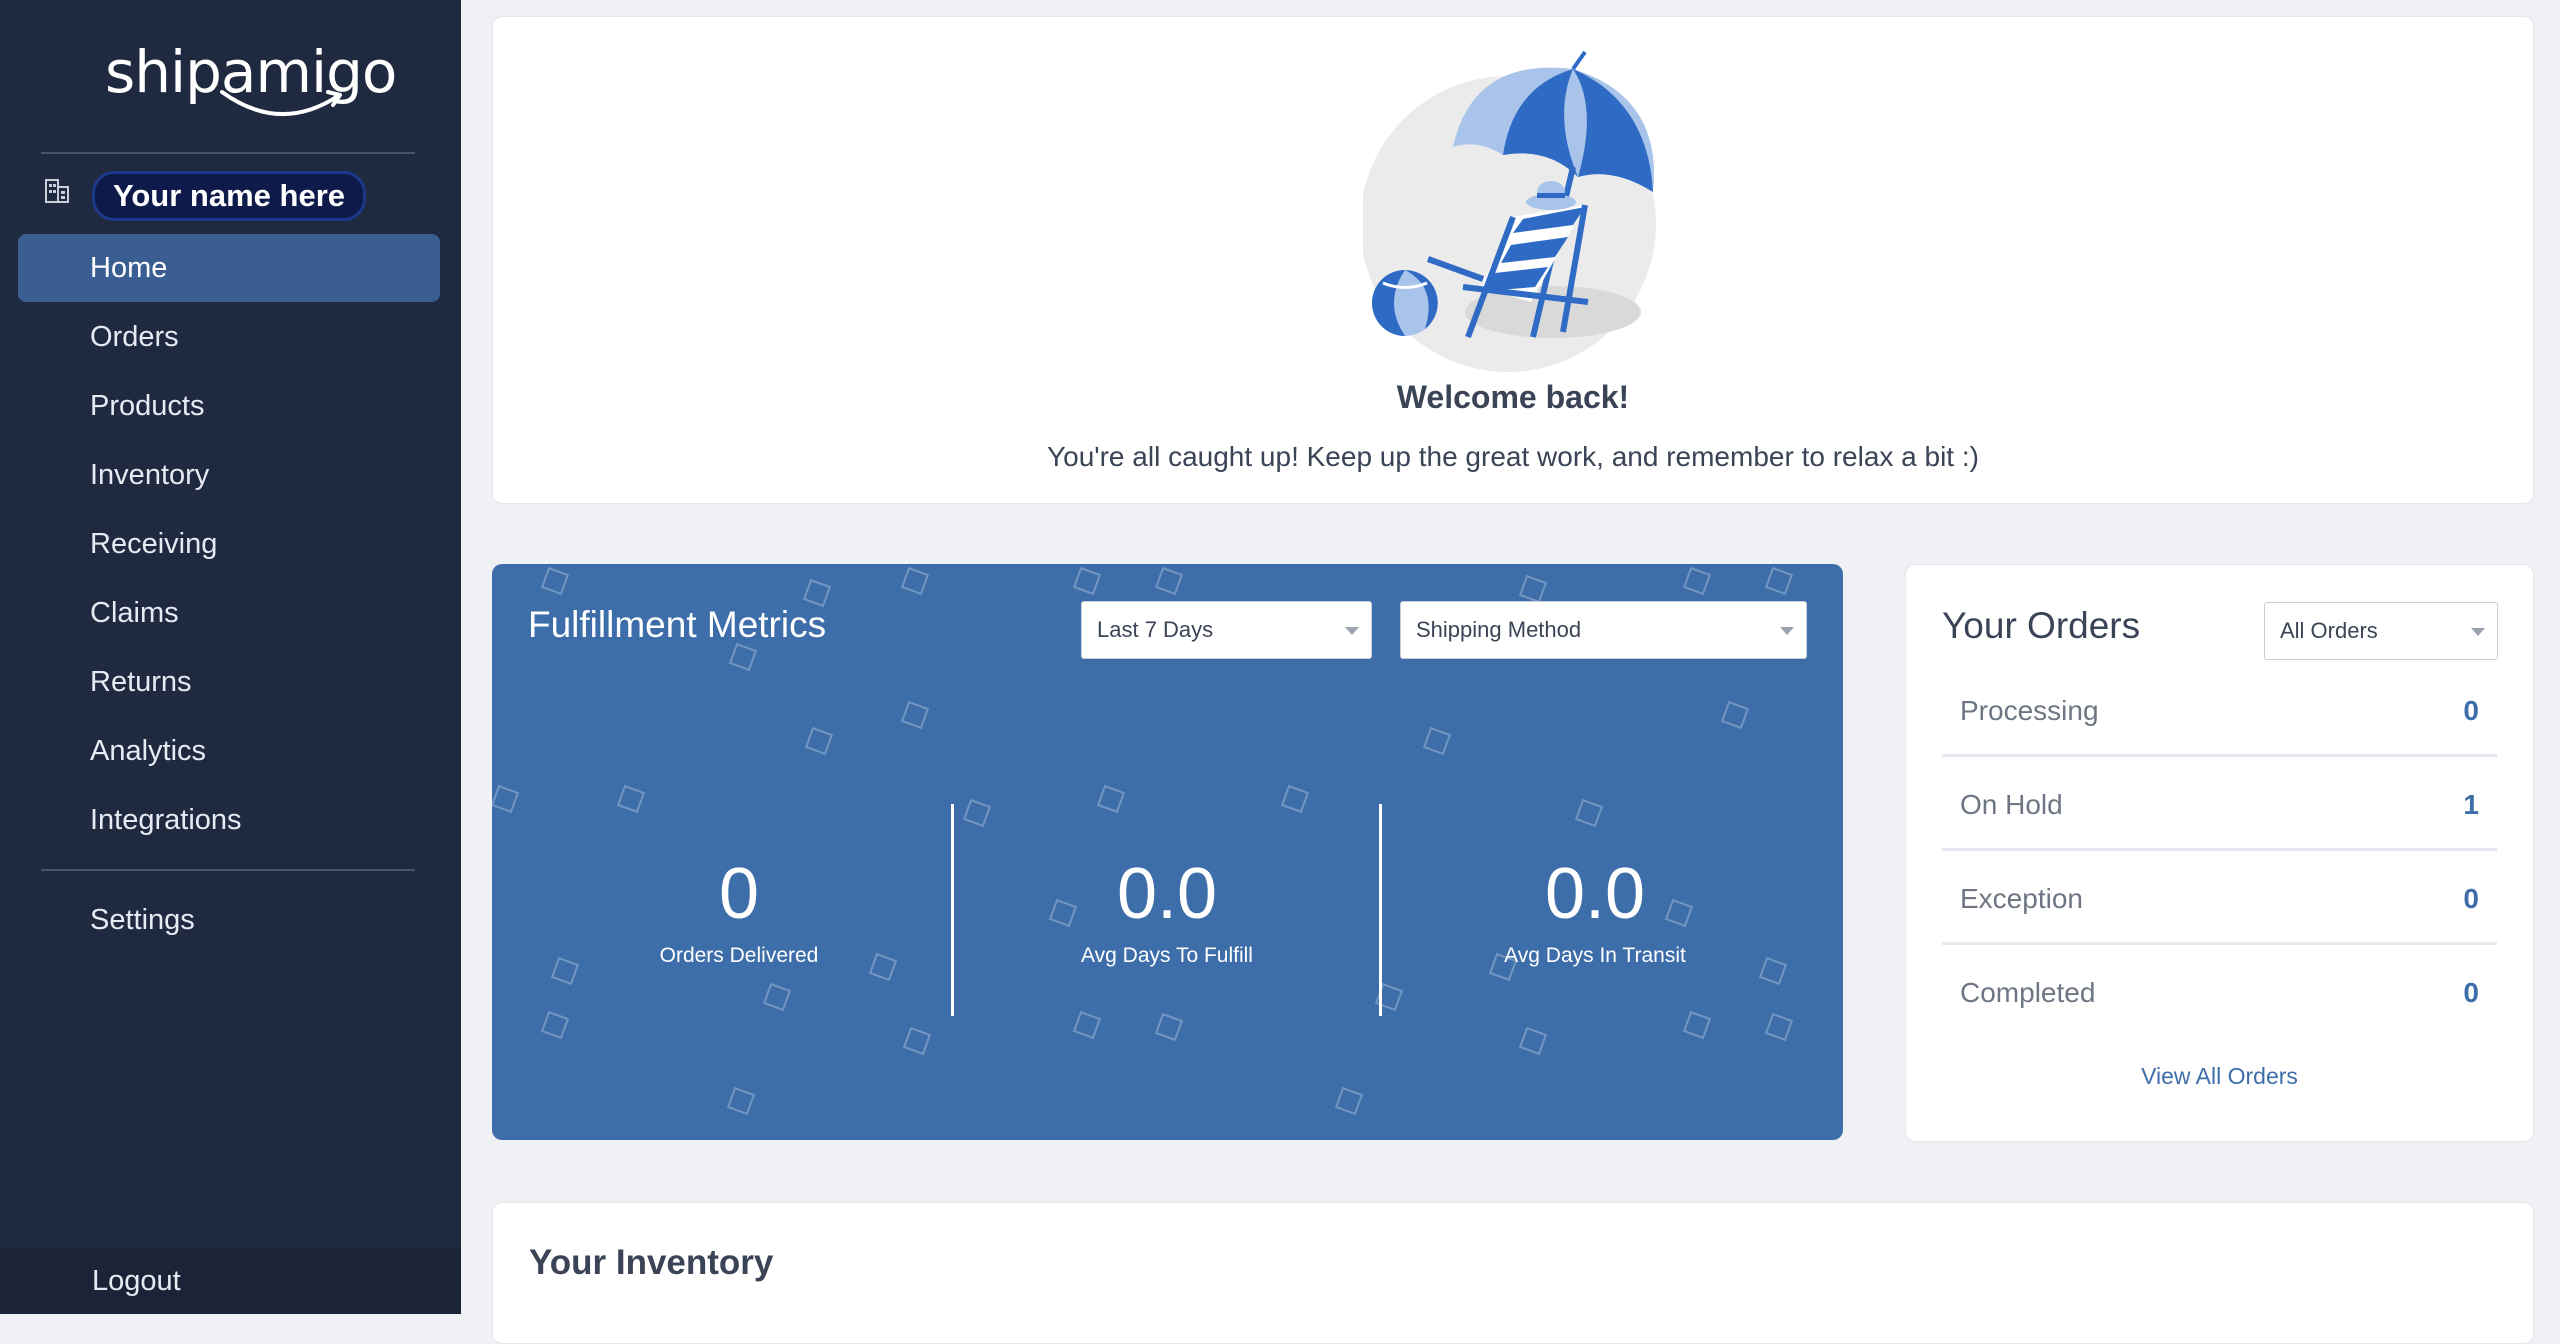 Image resolution: width=2560 pixels, height=1344 pixels. I want to click on nav-receiving: Receiving, so click(229, 544).